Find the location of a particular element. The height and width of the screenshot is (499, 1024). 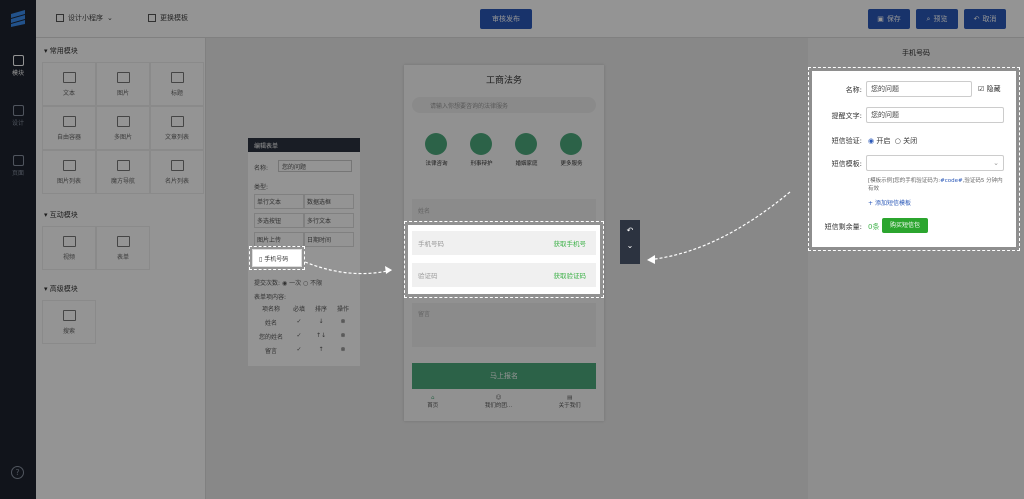

arrow-to-phone is located at coordinates (348, 268).